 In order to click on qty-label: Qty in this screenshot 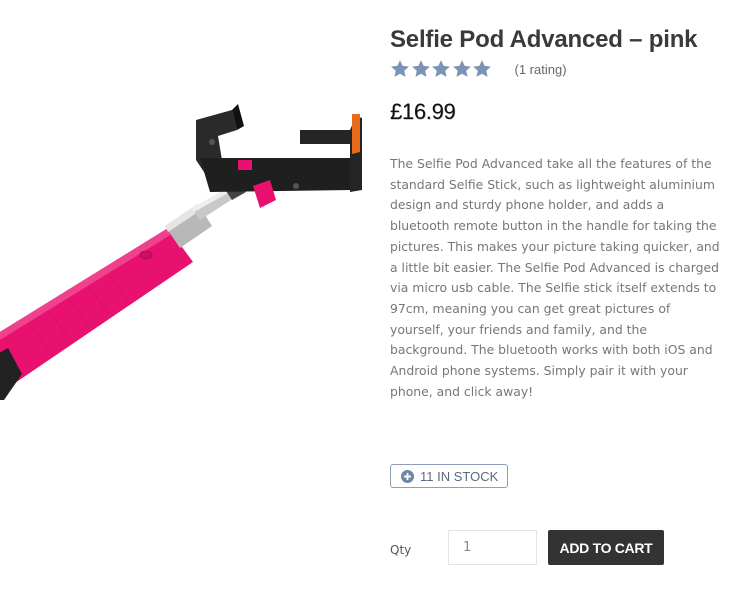, I will do `click(401, 550)`.